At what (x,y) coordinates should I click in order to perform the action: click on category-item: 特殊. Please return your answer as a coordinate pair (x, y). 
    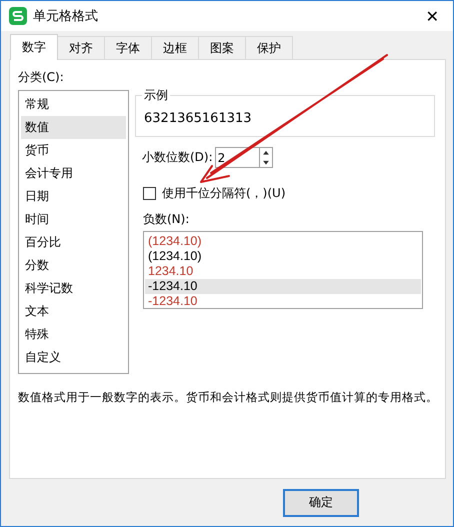
    Looking at the image, I should click on (73, 334).